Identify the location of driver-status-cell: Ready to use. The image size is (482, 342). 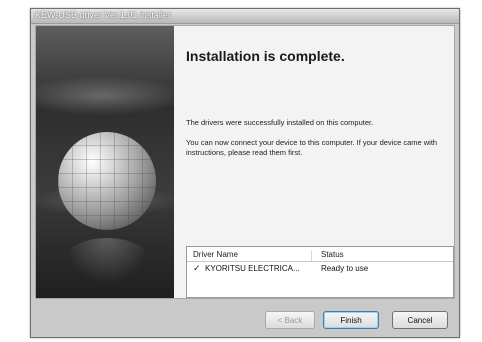
(345, 268).